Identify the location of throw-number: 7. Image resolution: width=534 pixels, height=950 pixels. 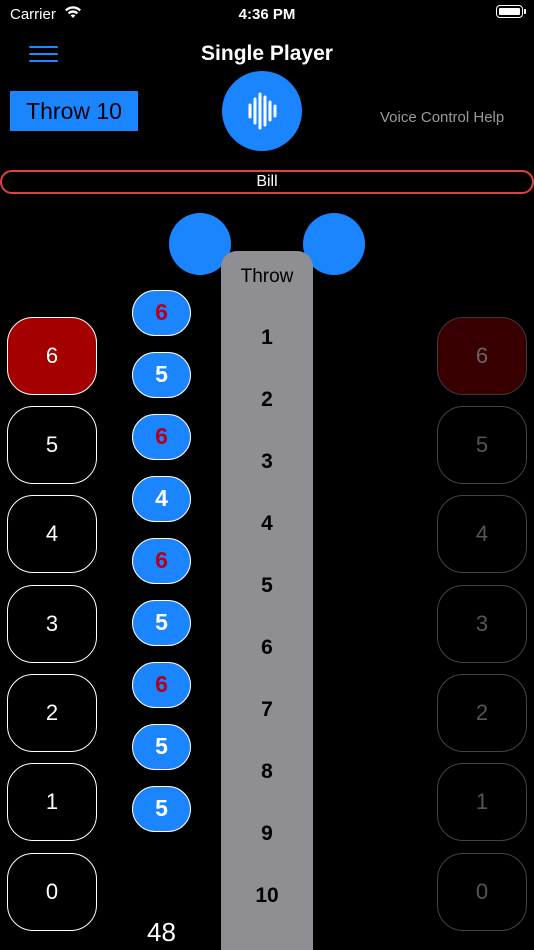
(267, 709).